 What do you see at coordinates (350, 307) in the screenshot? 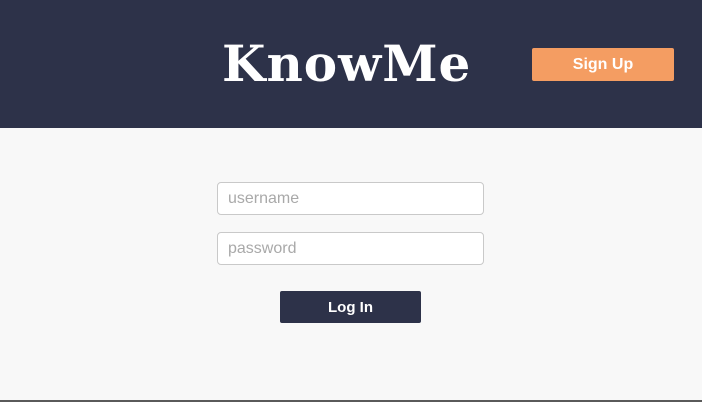
I see `log-in-button: Log In` at bounding box center [350, 307].